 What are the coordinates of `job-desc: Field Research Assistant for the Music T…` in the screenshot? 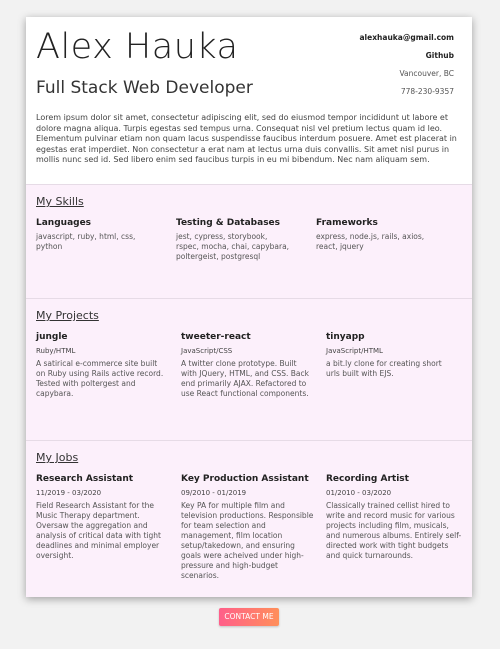 It's located at (98, 530).